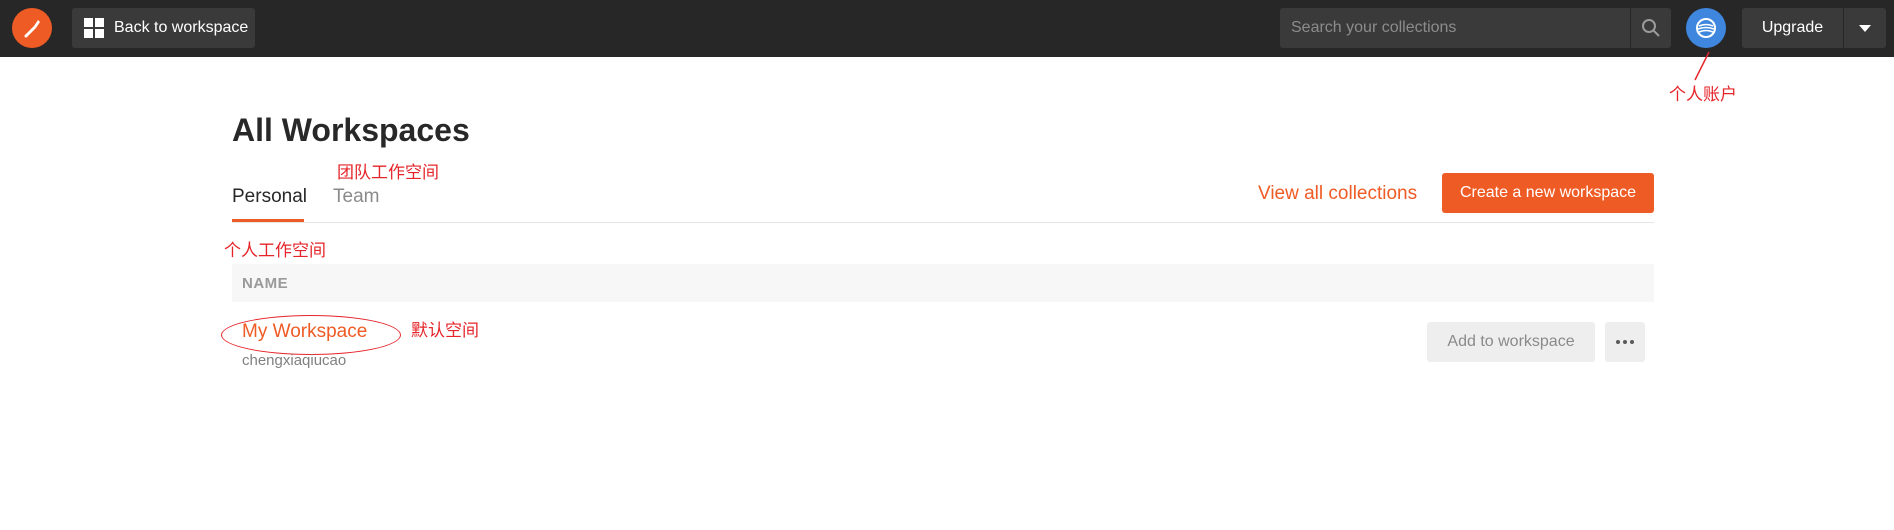 This screenshot has height=530, width=1894. I want to click on annotation-default: 默认空间, so click(445, 331).